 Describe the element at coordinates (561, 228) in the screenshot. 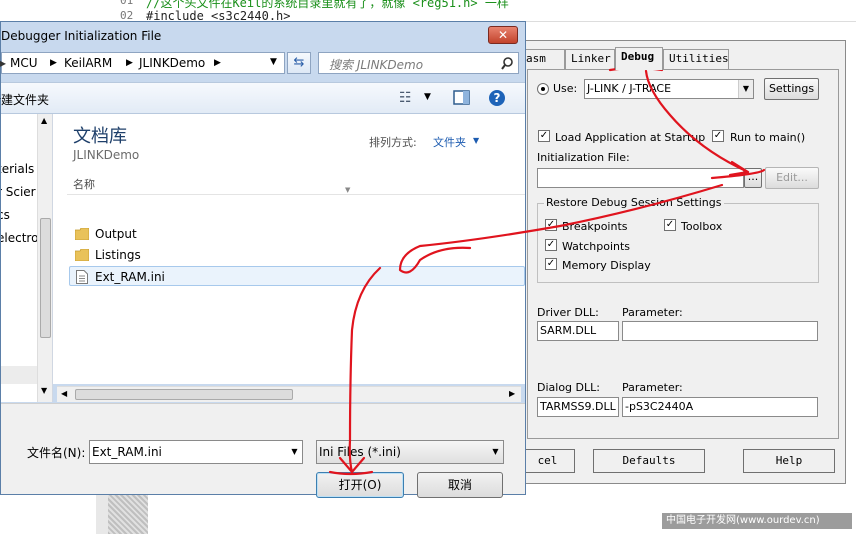

I see `curve-to-file` at that location.